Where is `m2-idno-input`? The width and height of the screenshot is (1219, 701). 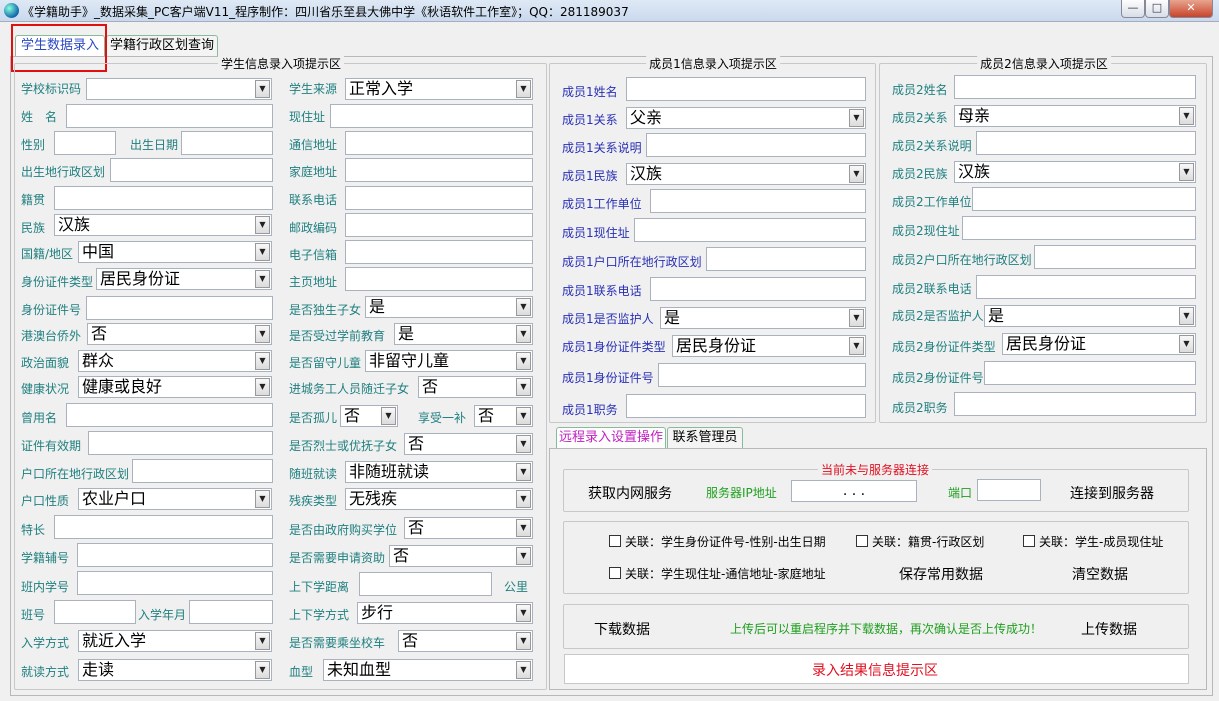
m2-idno-input is located at coordinates (1090, 373).